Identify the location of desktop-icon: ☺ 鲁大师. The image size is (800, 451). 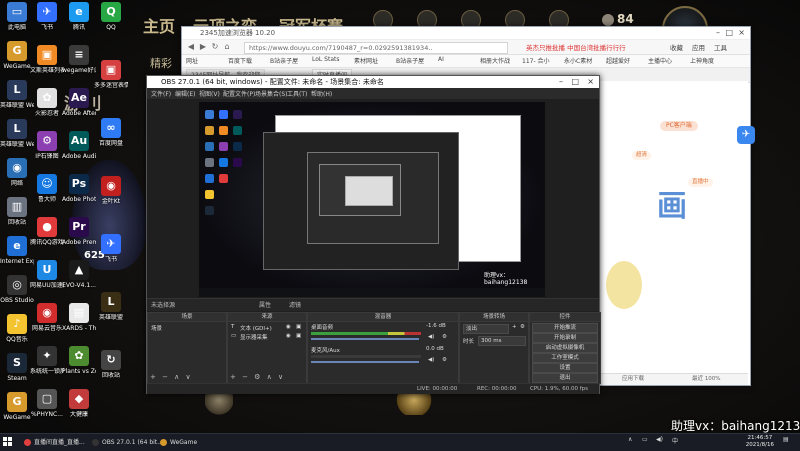
(47, 188).